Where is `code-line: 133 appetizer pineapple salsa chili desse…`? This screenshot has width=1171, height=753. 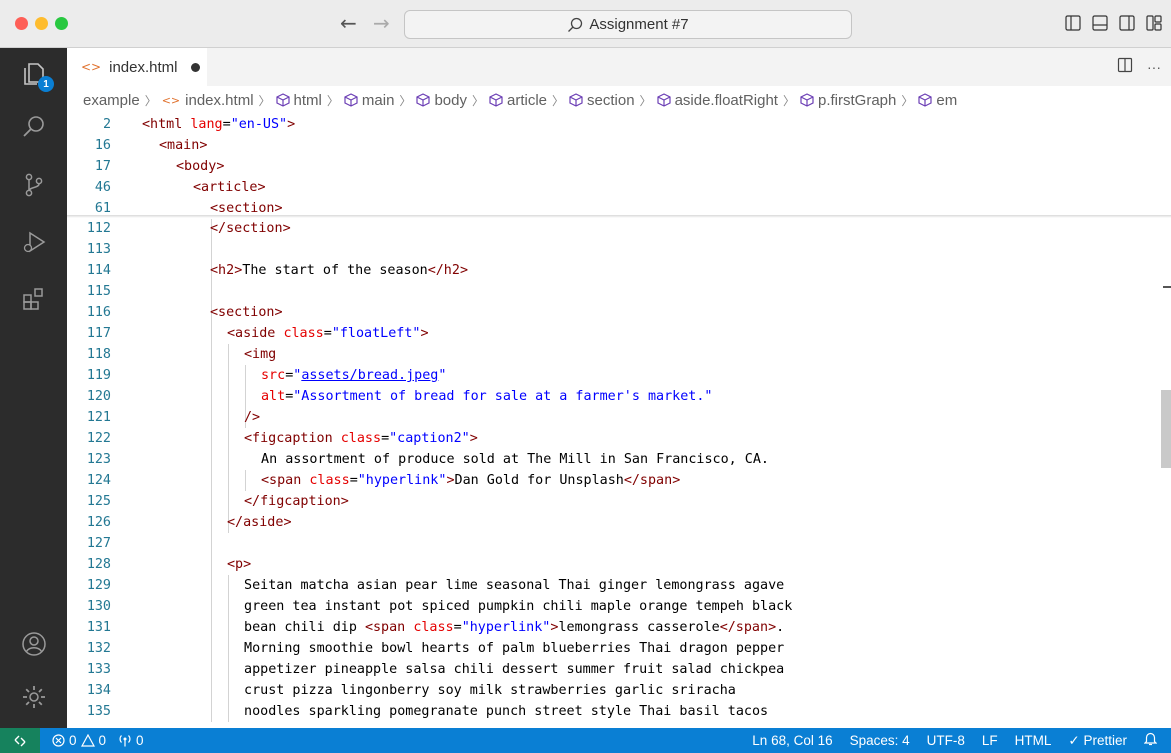
code-line: 133 appetizer pineapple salsa chili desse… is located at coordinates (612, 669).